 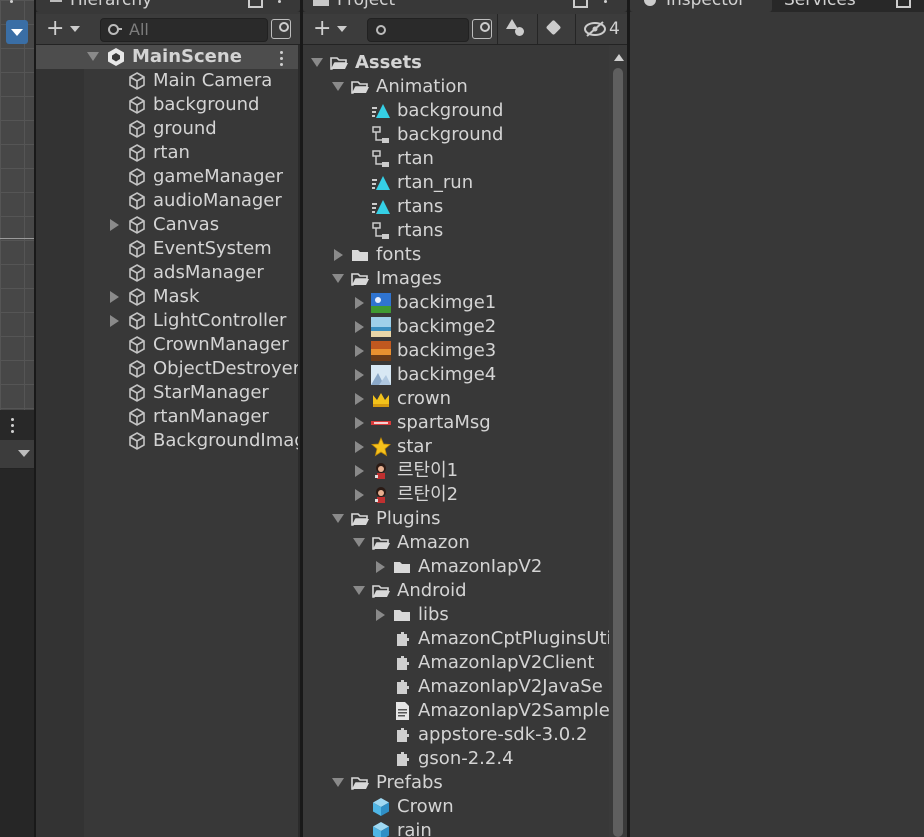 What do you see at coordinates (331, 29) in the screenshot?
I see `create-asset-button: +` at bounding box center [331, 29].